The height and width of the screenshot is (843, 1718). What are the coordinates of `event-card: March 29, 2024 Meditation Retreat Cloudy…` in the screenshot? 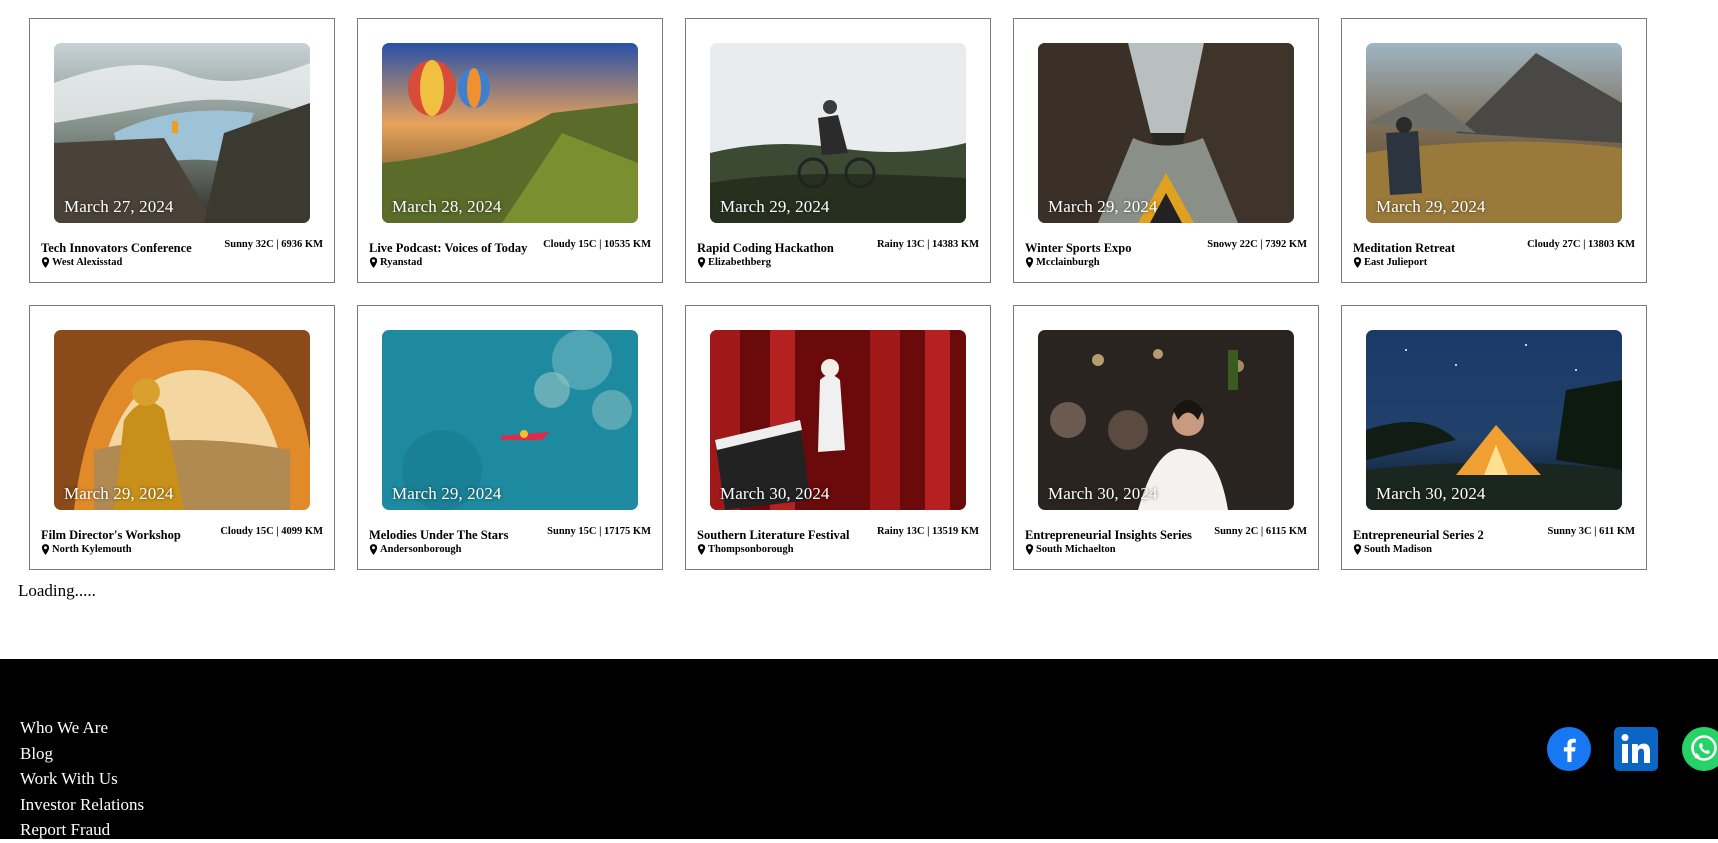 It's located at (1494, 150).